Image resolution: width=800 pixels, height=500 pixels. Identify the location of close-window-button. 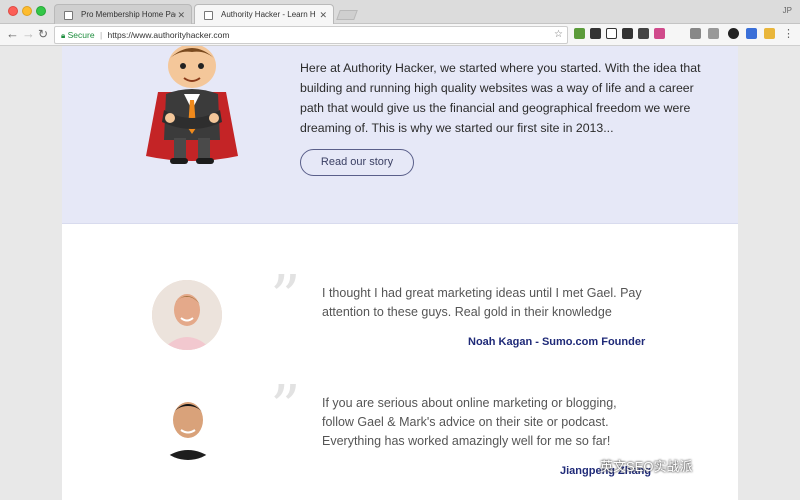
(13, 11).